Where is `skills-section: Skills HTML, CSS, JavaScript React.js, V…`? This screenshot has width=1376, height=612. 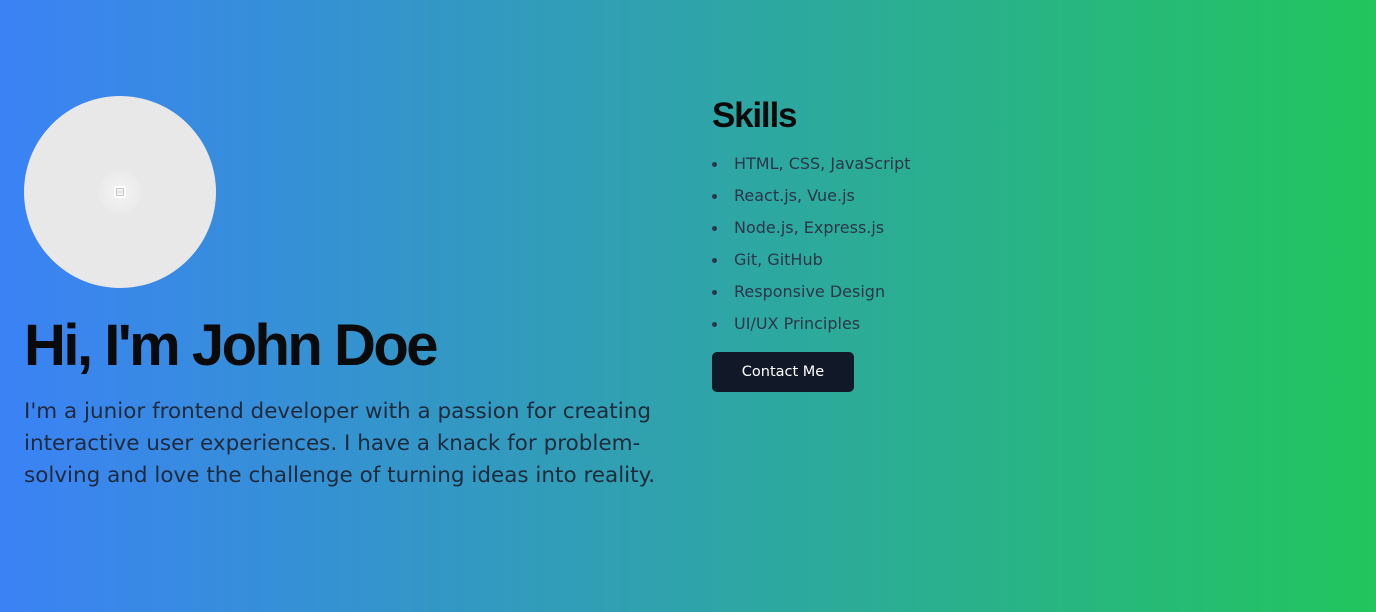 skills-section: Skills HTML, CSS, JavaScript React.js, V… is located at coordinates (922, 244).